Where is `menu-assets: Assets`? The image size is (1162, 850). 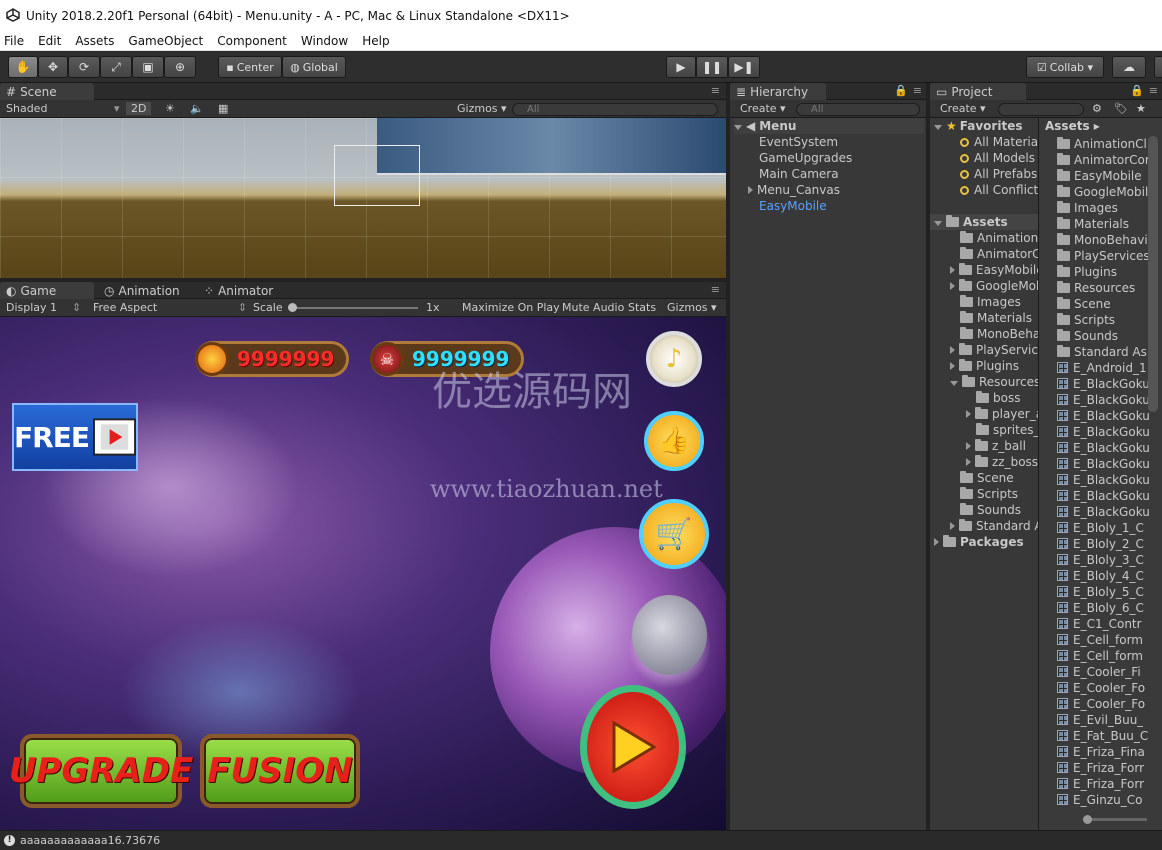
menu-assets: Assets is located at coordinates (94, 41).